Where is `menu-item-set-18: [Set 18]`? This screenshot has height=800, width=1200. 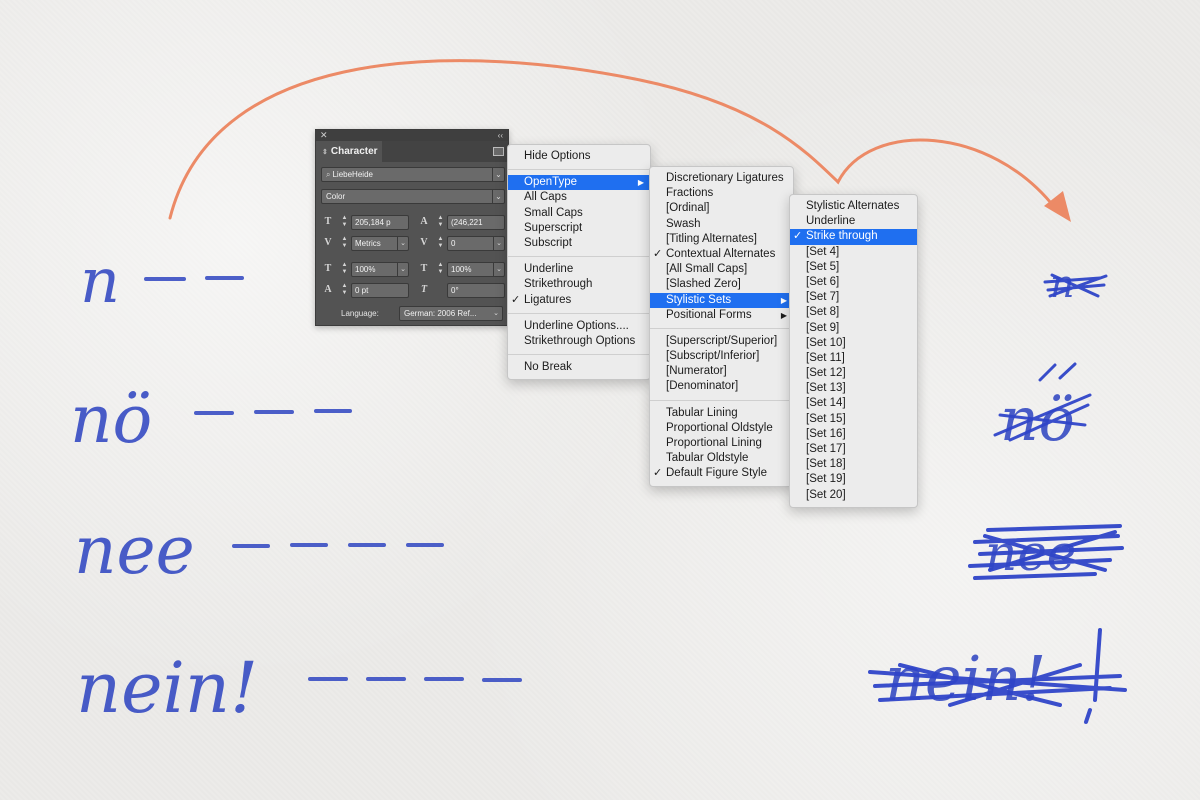
menu-item-set-18: [Set 18] is located at coordinates (853, 464).